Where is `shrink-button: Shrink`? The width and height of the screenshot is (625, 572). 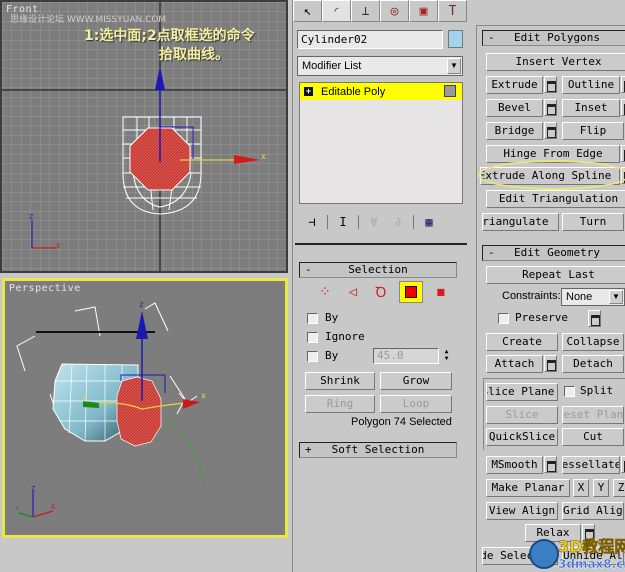 shrink-button: Shrink is located at coordinates (340, 381).